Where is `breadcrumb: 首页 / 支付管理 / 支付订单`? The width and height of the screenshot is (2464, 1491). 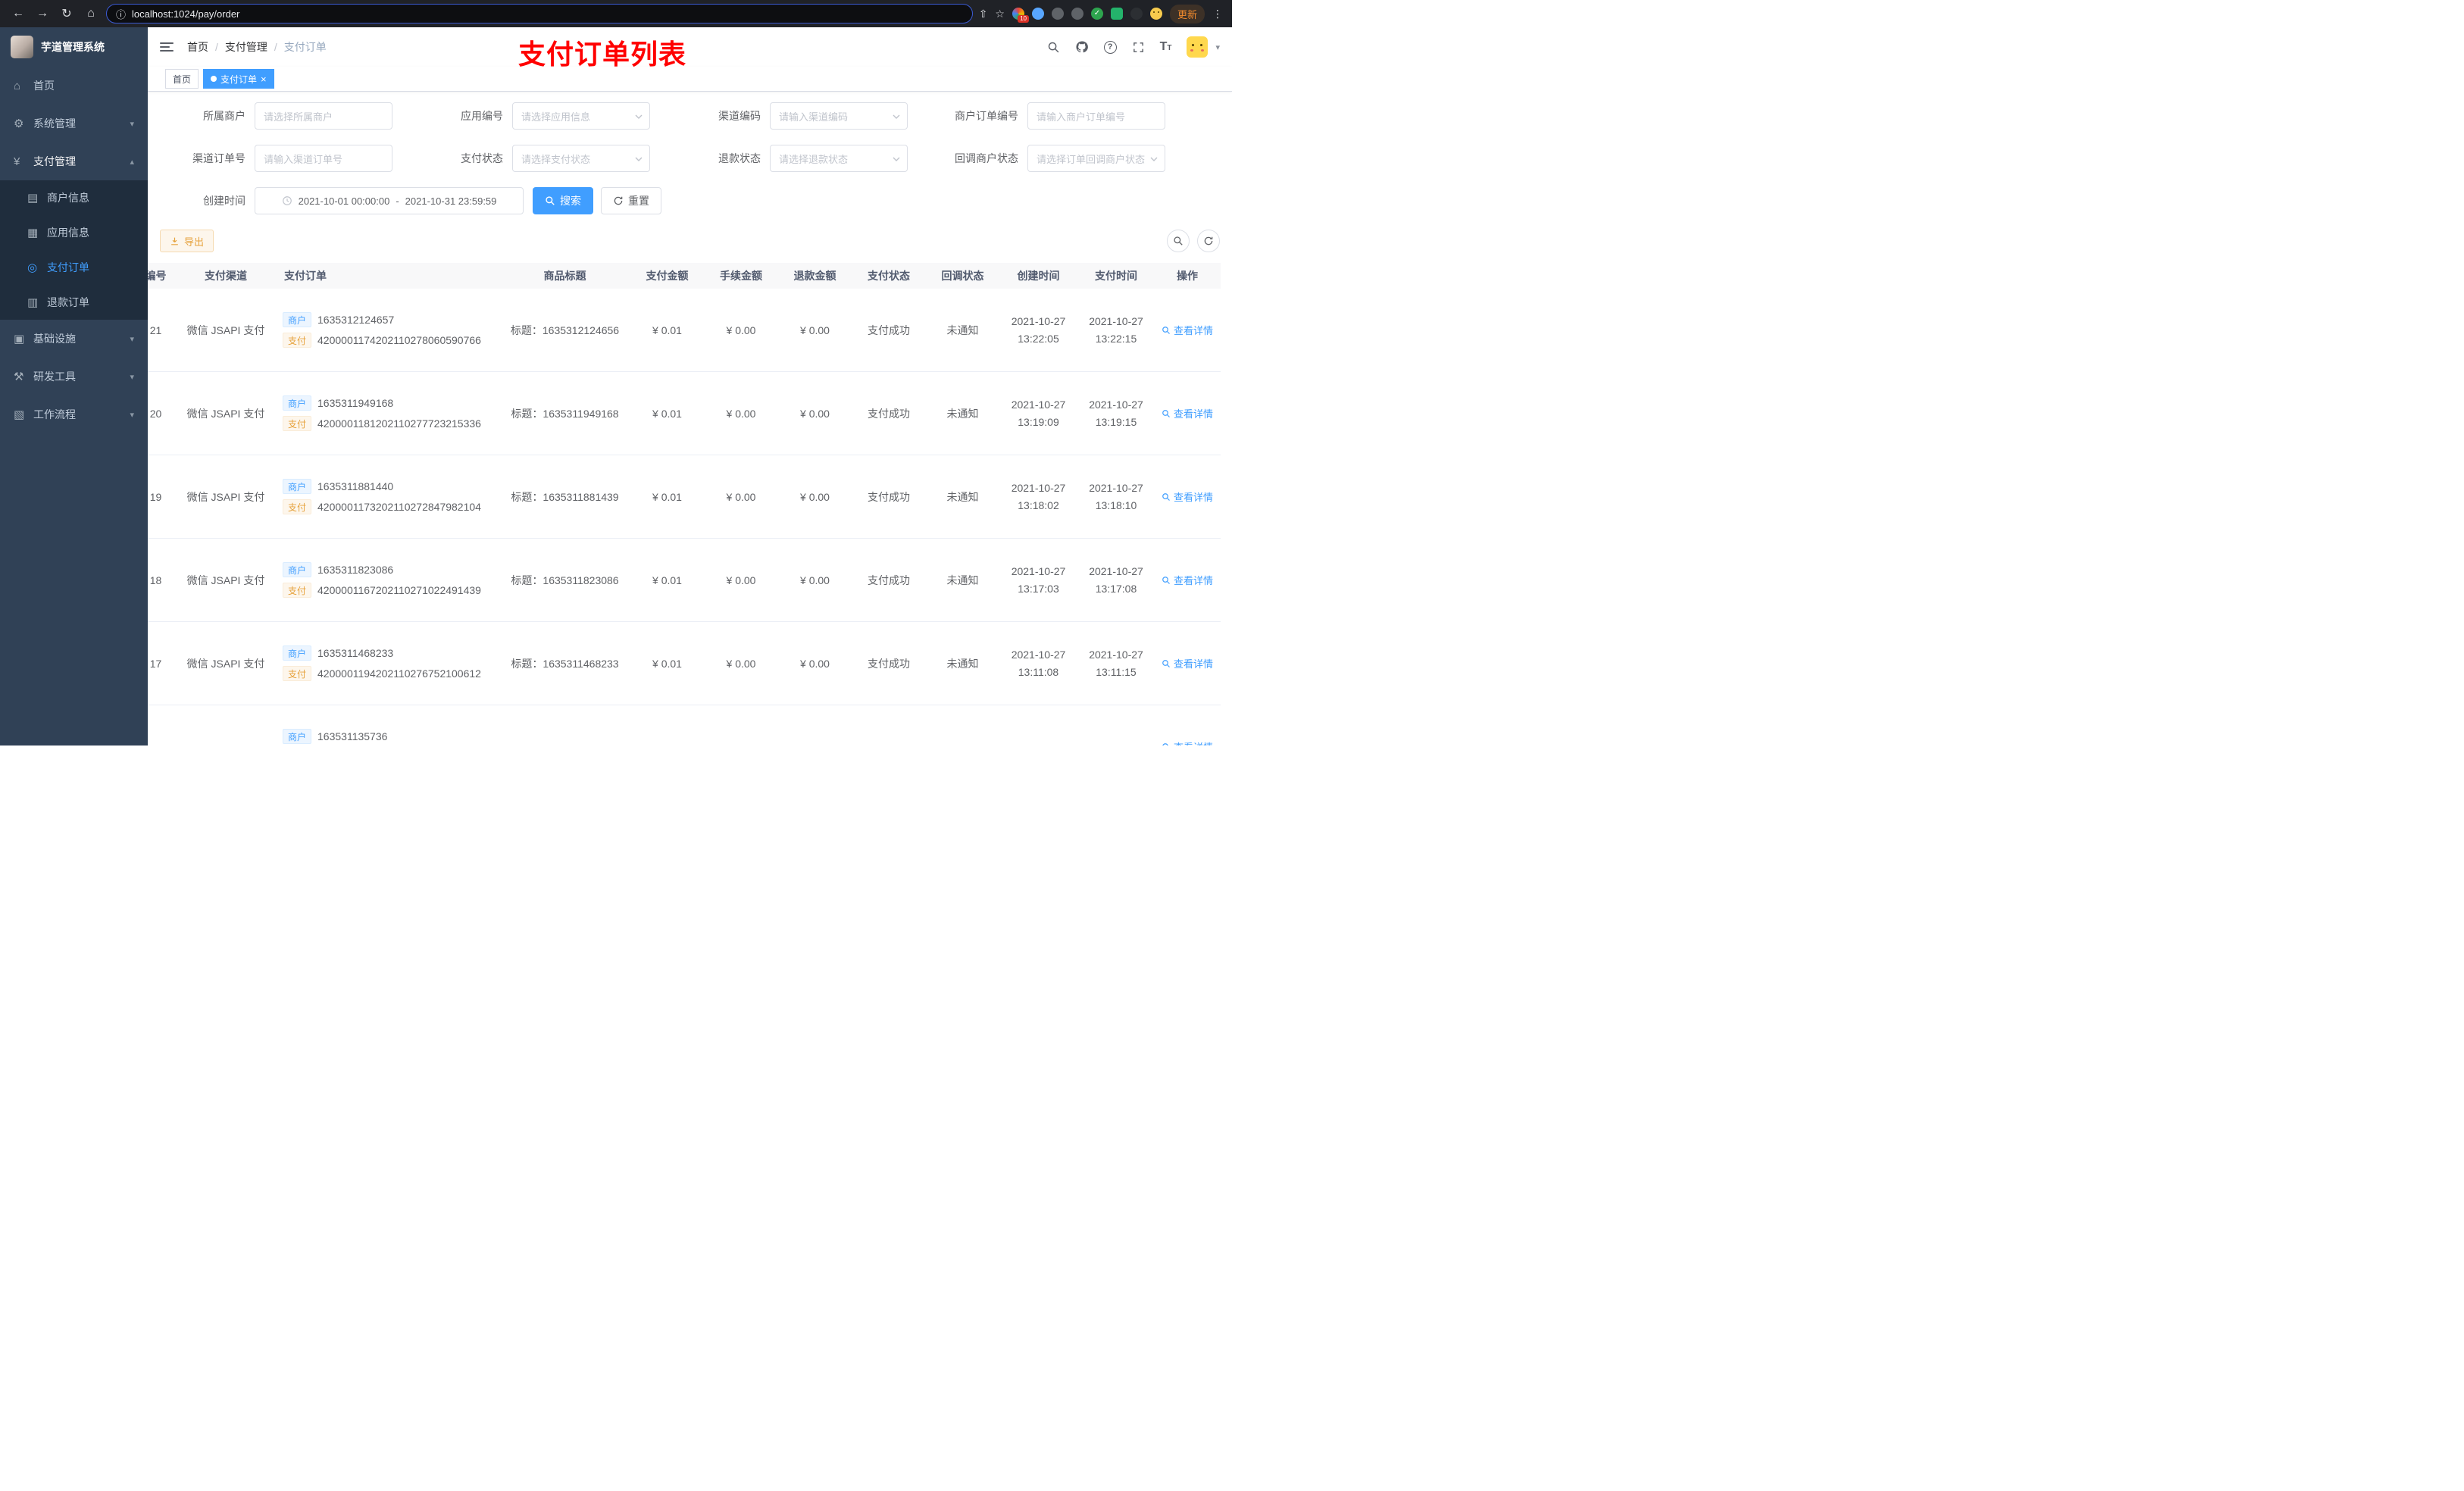
breadcrumb: 首页 / 支付管理 / 支付订单 is located at coordinates (257, 47).